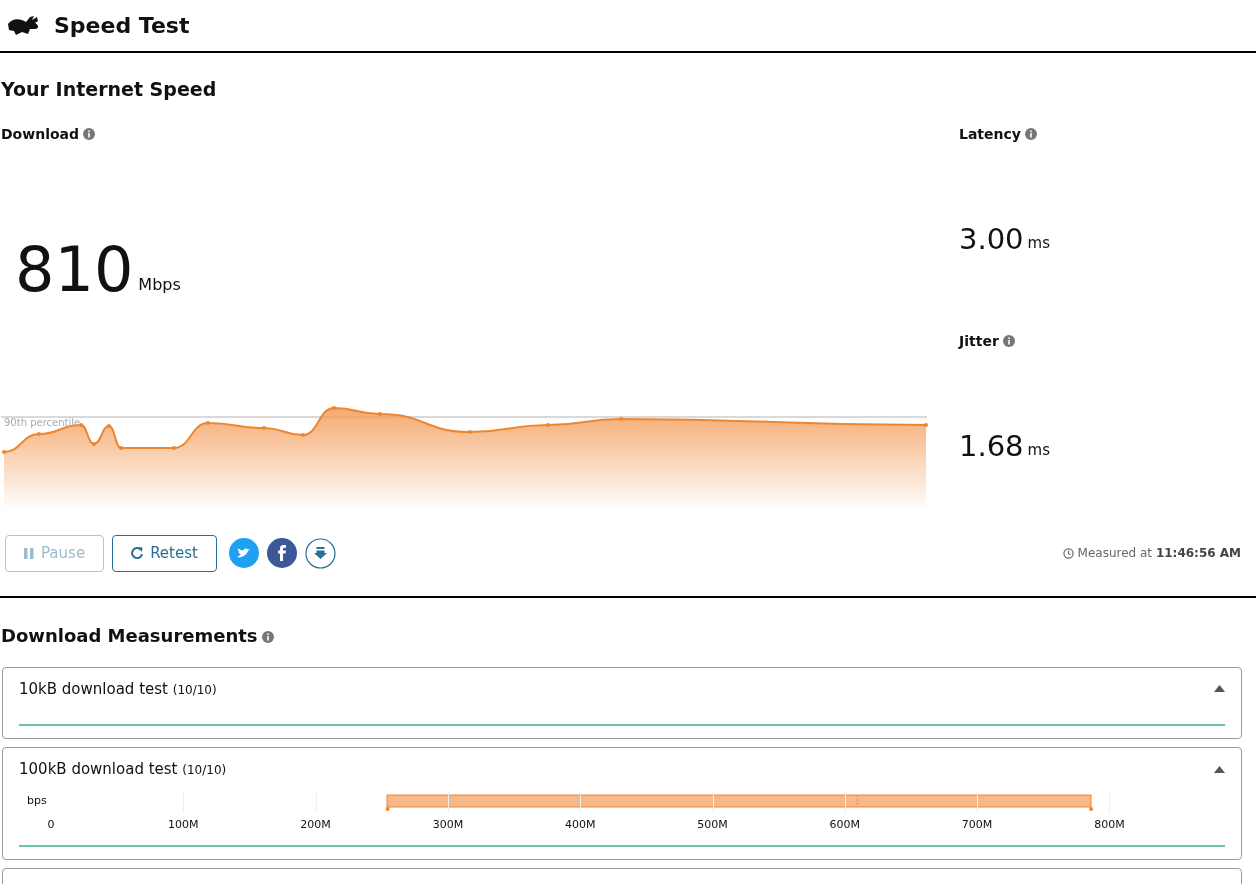 Image resolution: width=1256 pixels, height=884 pixels. I want to click on axis-tick-label: 300M, so click(448, 824).